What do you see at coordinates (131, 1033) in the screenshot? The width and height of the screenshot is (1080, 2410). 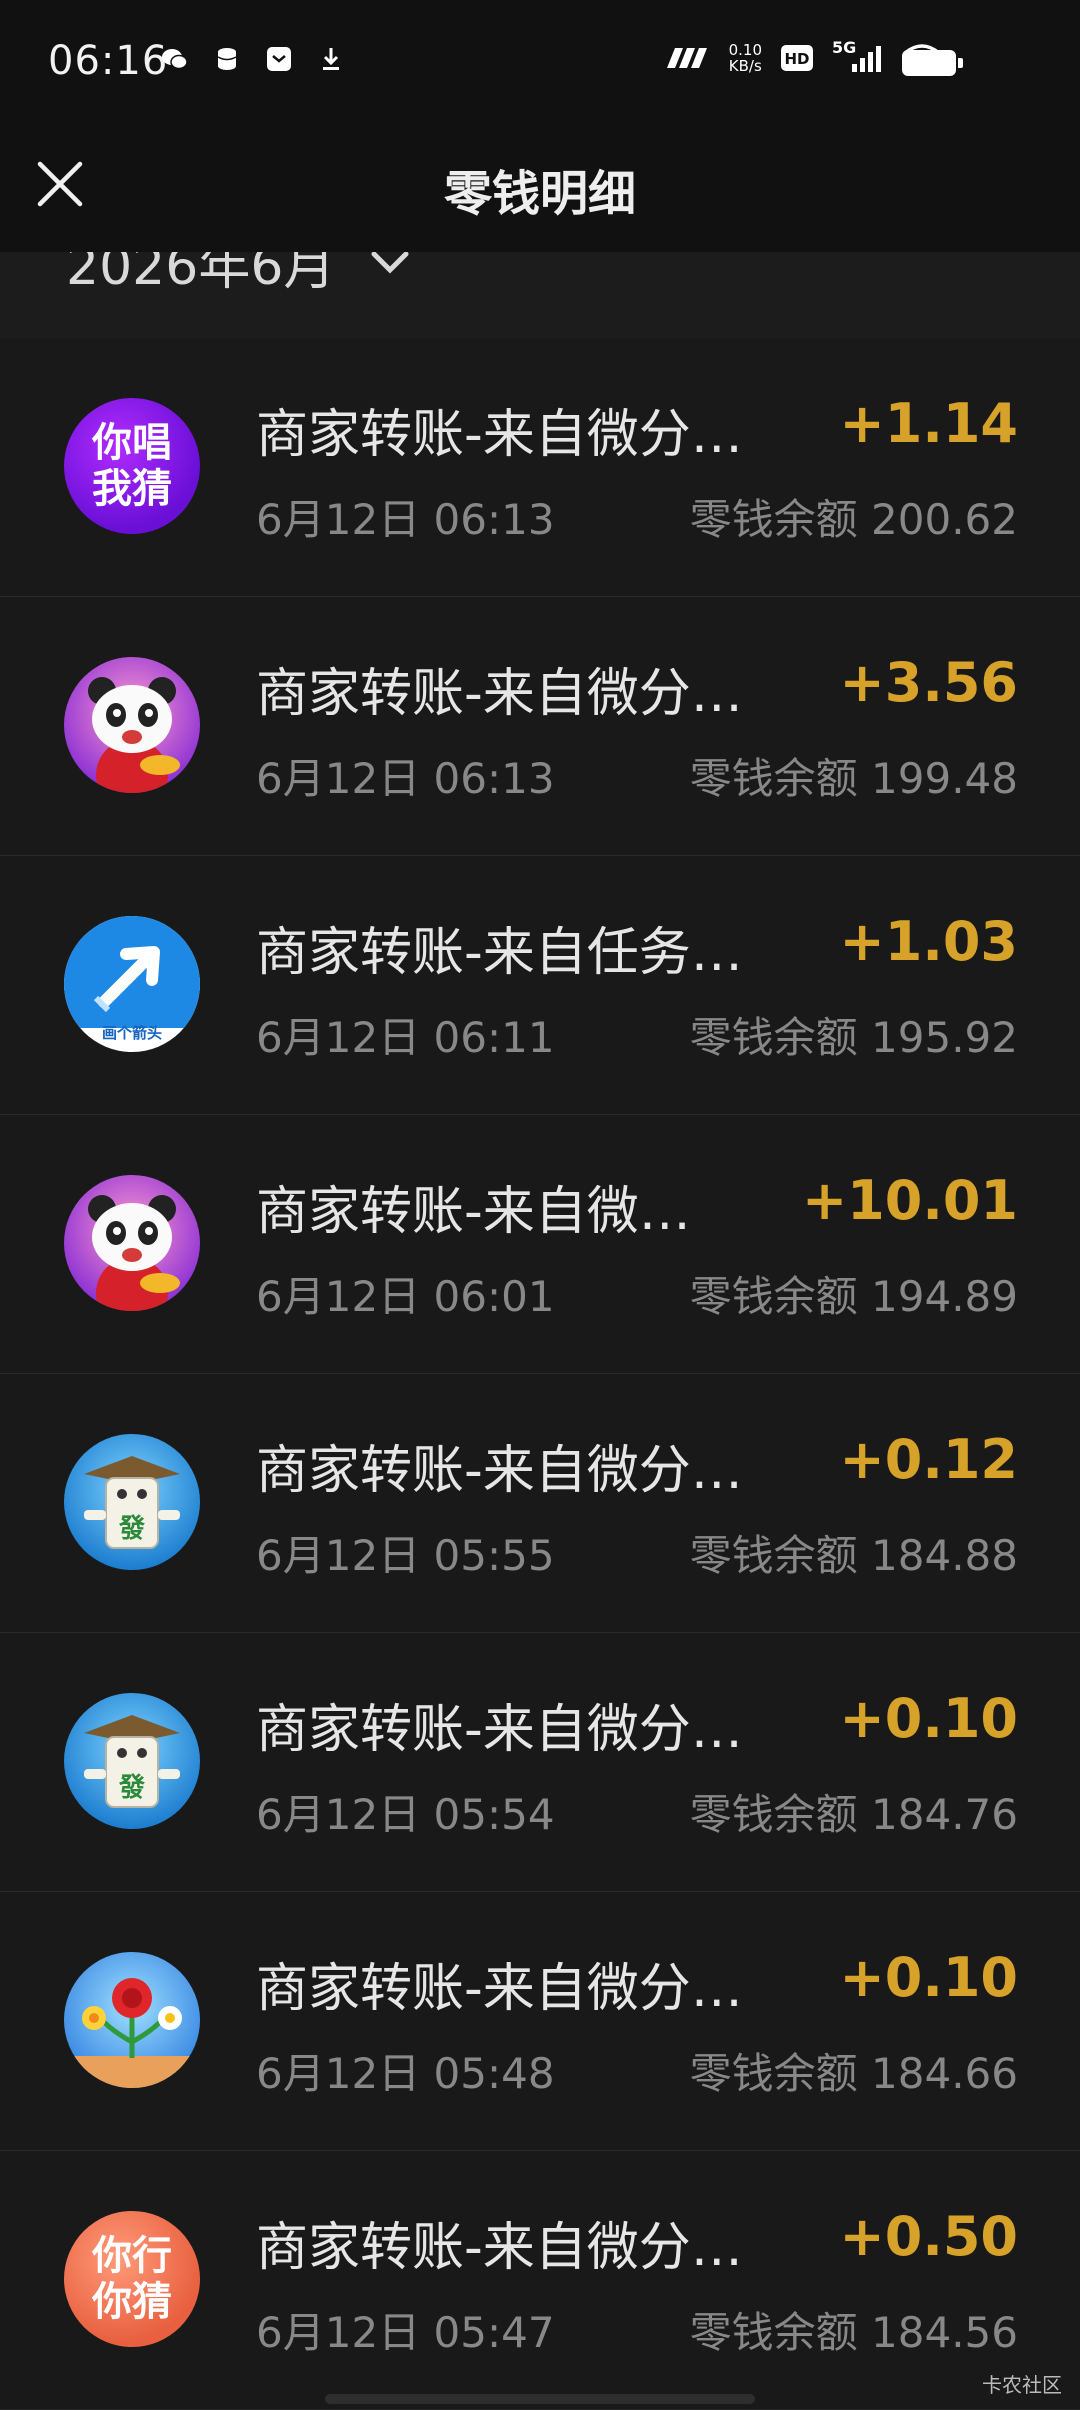 I see `avatar-caption: 画个箭头` at bounding box center [131, 1033].